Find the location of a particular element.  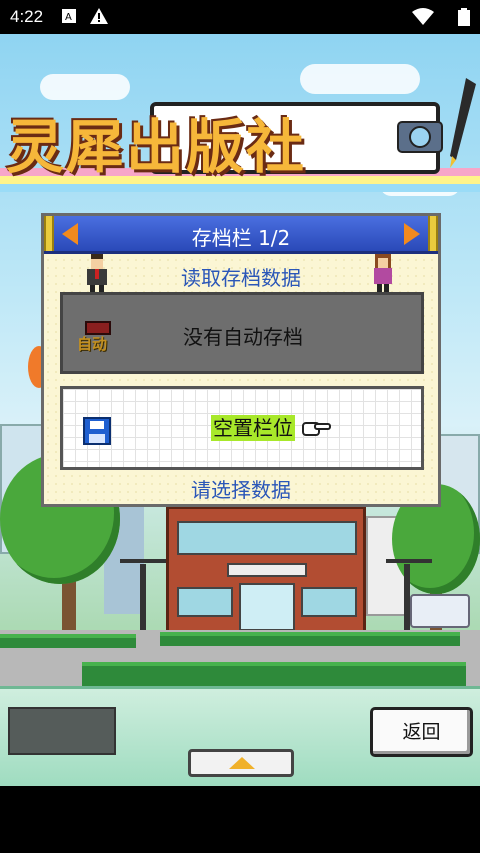

logo-title: 灵犀出版社 is located at coordinates (156, 147).